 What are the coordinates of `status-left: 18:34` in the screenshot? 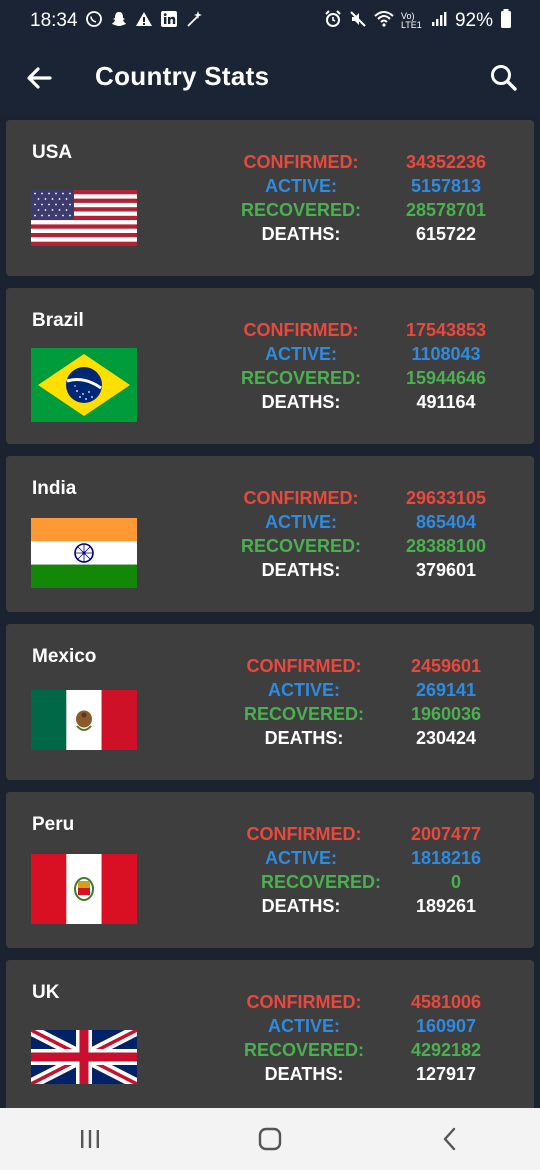 It's located at (116, 21).